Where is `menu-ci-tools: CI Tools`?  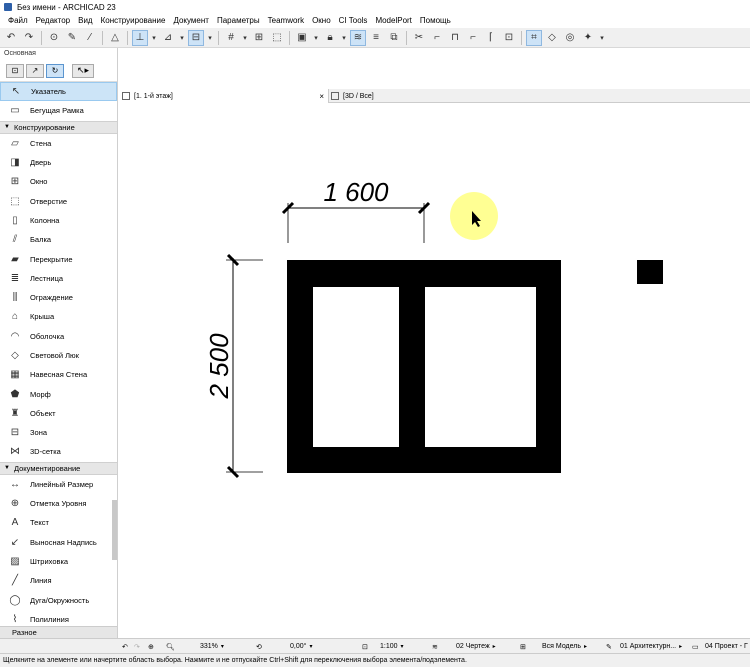 menu-ci-tools: CI Tools is located at coordinates (353, 21).